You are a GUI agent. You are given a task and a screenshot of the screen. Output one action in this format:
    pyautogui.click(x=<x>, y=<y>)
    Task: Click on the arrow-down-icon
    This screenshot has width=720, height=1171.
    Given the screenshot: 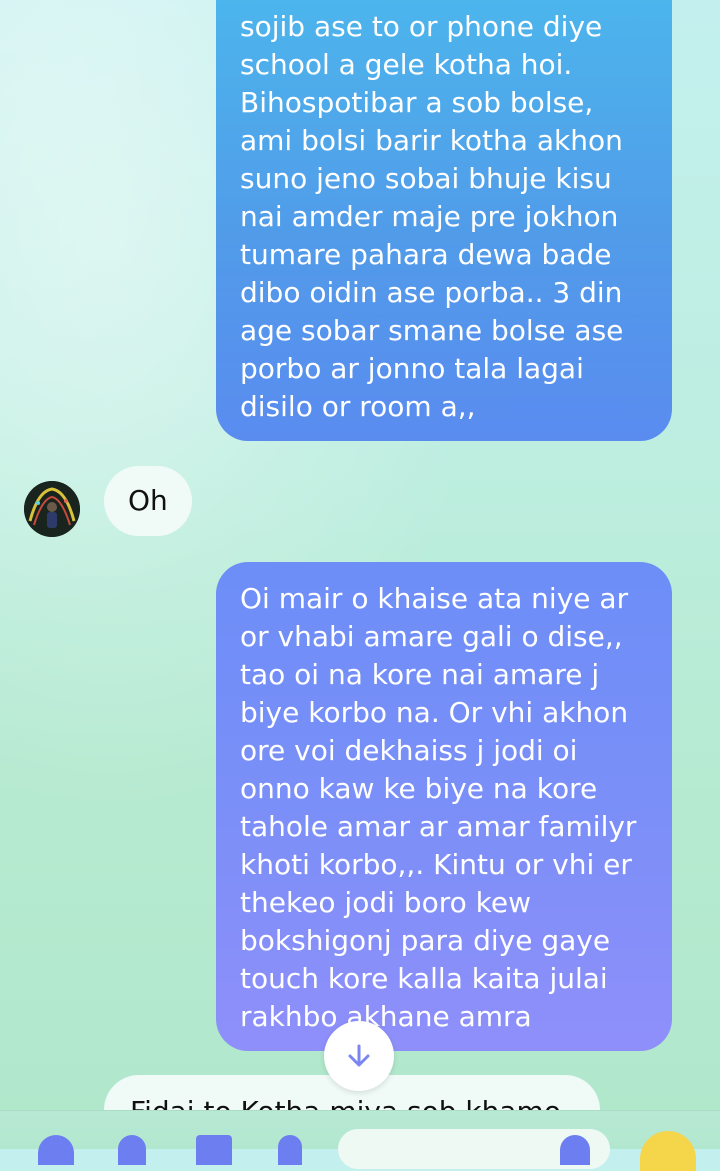 What is the action you would take?
    pyautogui.click(x=359, y=1055)
    